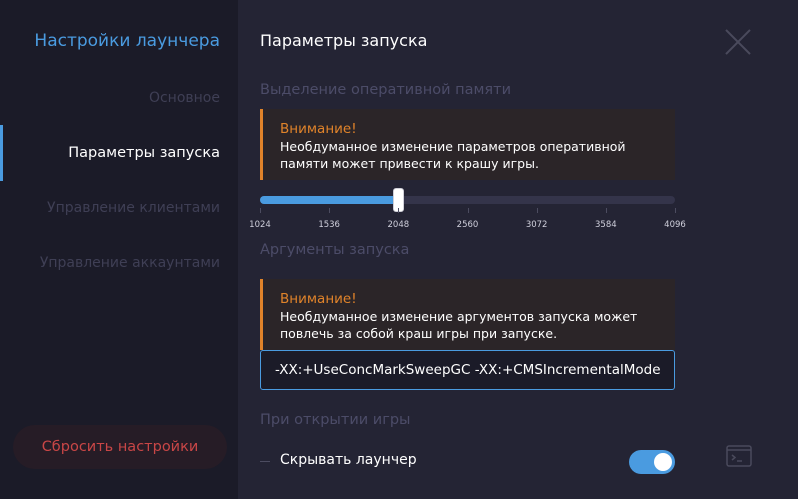 This screenshot has height=499, width=798. I want to click on hide-launcher-option: Скрывать лаунчер, so click(467, 462).